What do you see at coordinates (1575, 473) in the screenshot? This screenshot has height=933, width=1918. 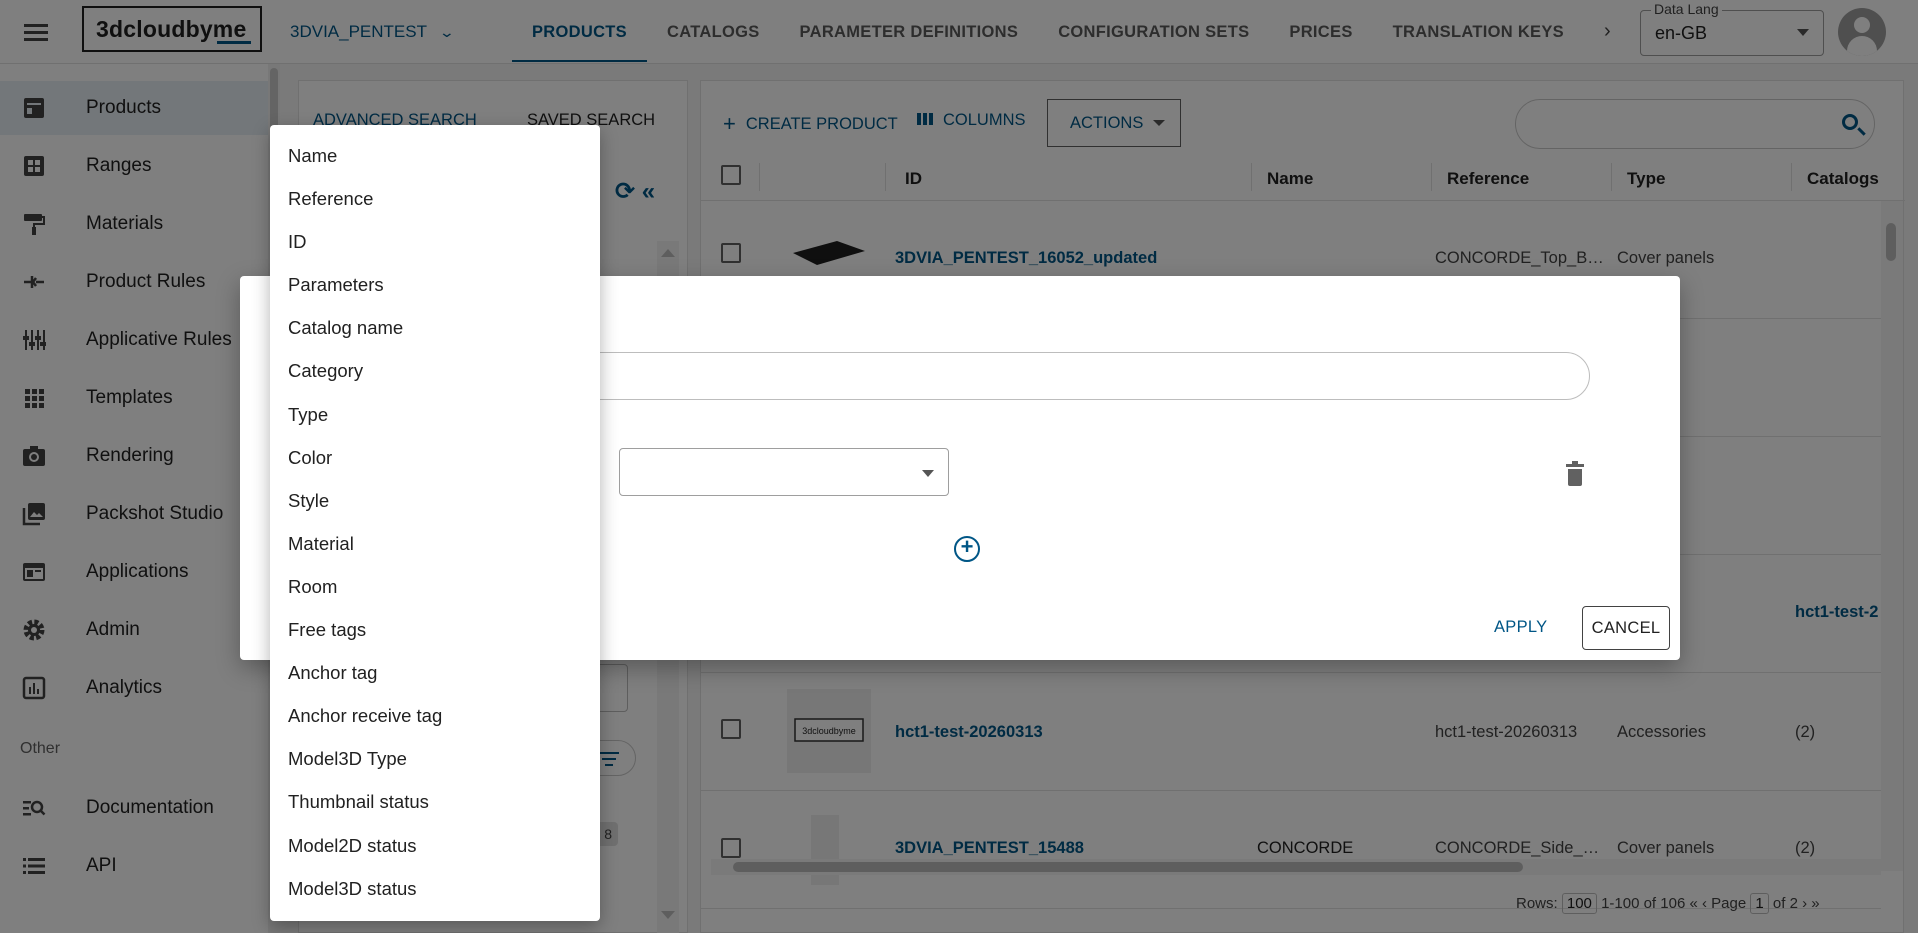 I see `trash-icon` at bounding box center [1575, 473].